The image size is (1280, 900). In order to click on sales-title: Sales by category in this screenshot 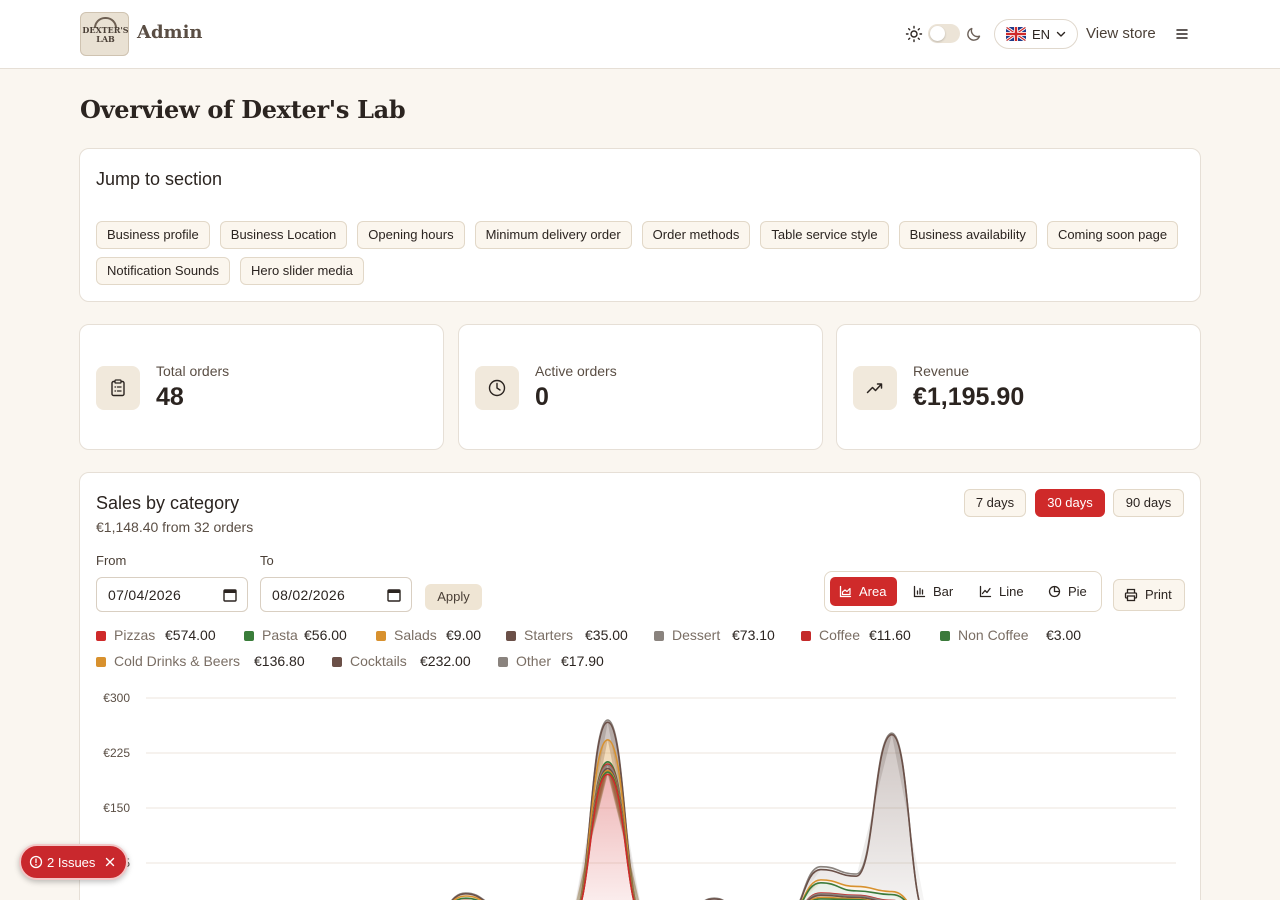, I will do `click(168, 503)`.